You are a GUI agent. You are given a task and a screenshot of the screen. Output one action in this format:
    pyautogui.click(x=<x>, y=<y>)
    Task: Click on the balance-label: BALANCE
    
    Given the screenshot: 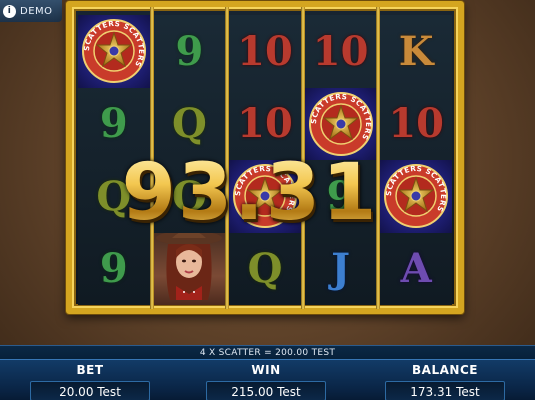 What is the action you would take?
    pyautogui.click(x=445, y=370)
    